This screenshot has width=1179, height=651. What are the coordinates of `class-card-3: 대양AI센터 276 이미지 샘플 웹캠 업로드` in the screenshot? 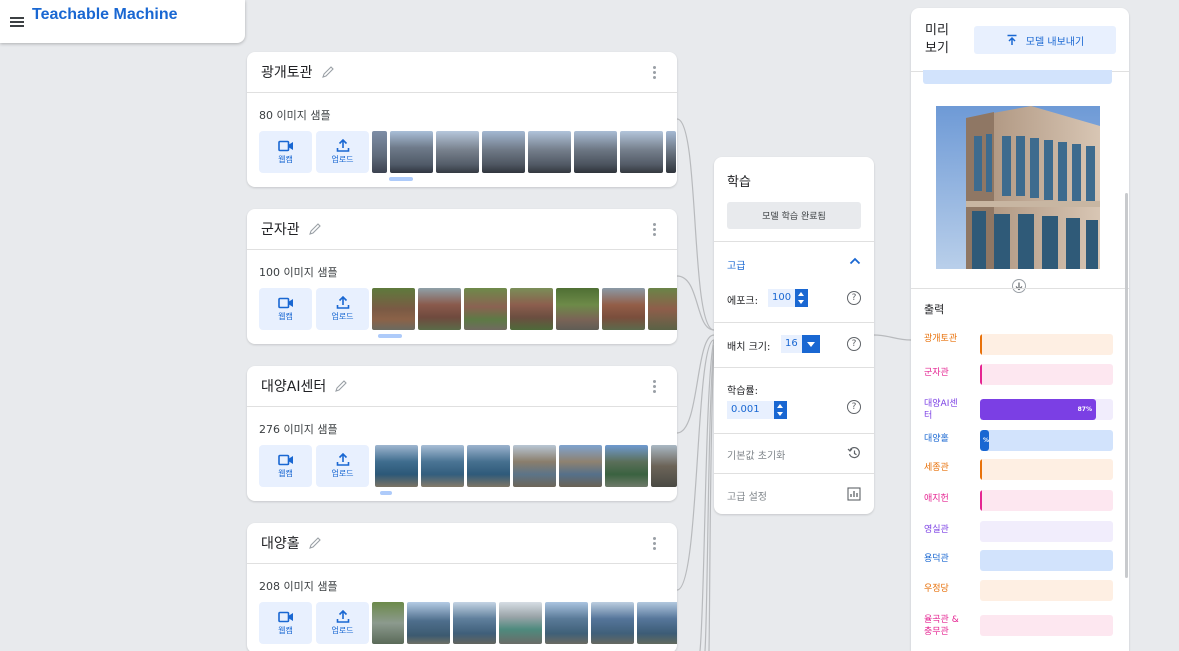 It's located at (462, 433).